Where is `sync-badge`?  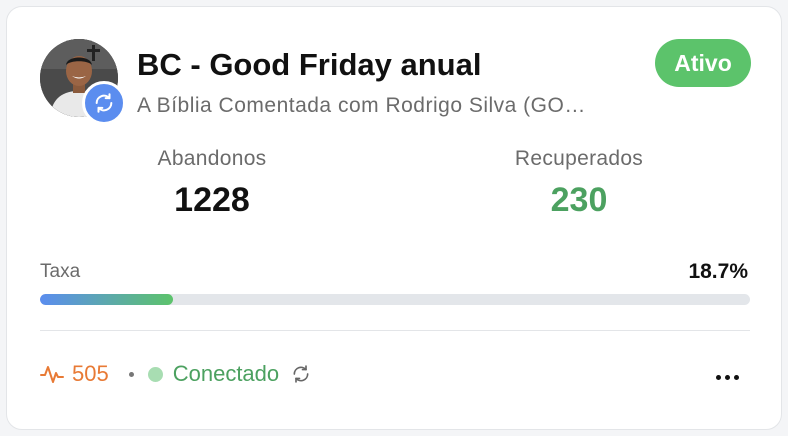
sync-badge is located at coordinates (104, 103).